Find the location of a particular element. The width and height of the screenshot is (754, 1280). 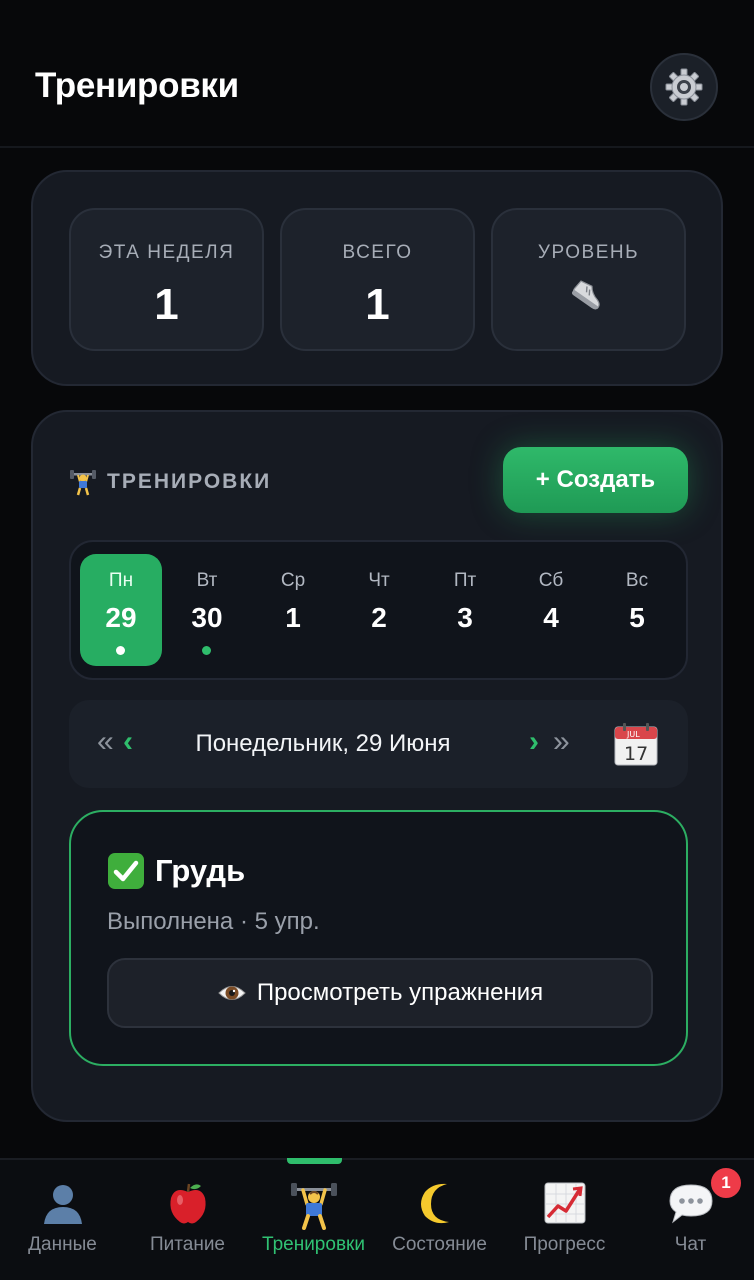

day-name: Ср is located at coordinates (293, 580).